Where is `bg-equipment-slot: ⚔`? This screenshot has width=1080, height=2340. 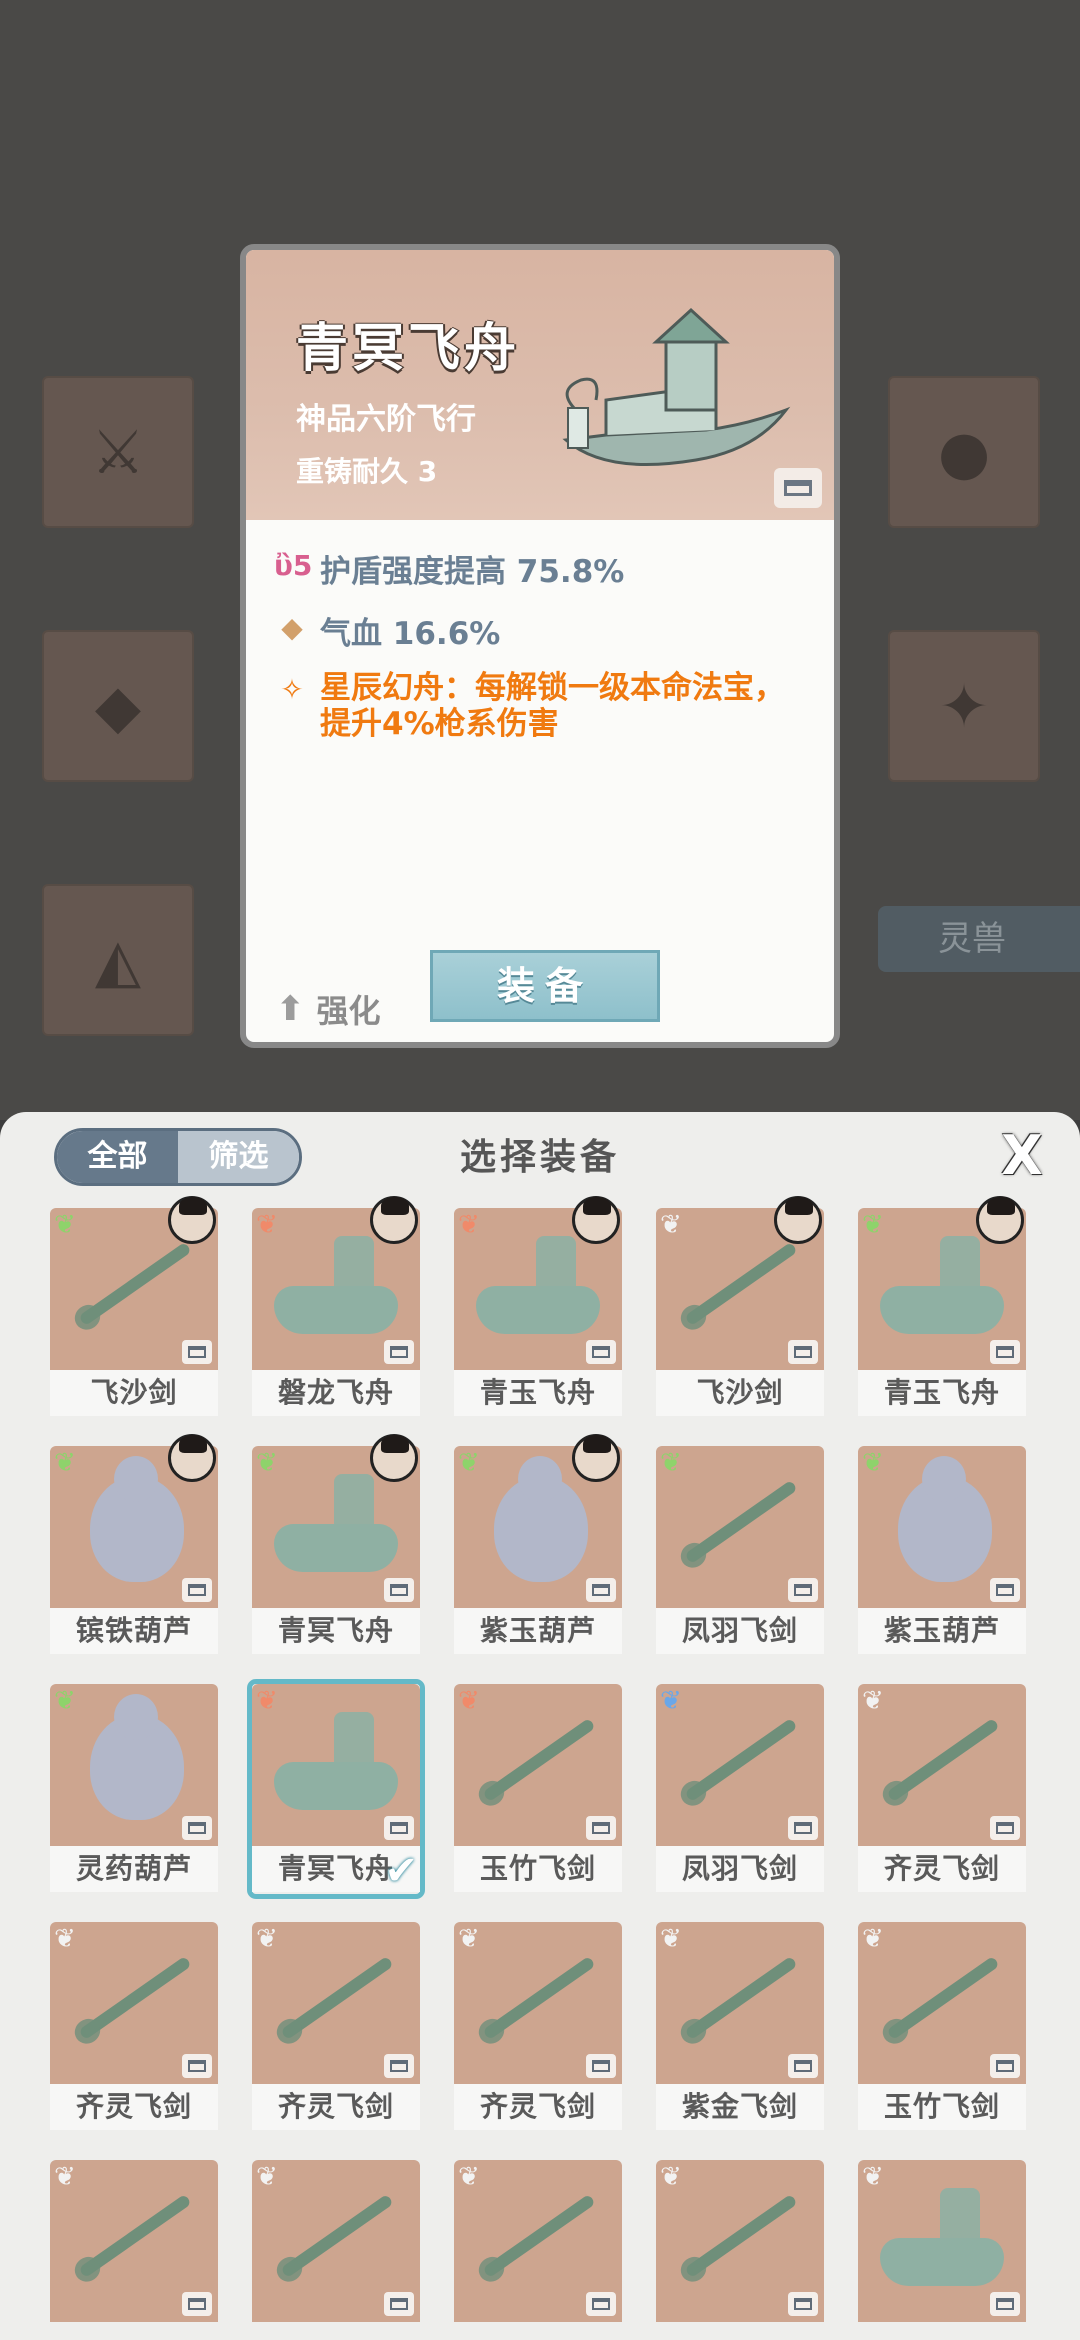
bg-equipment-slot: ⚔ is located at coordinates (118, 452).